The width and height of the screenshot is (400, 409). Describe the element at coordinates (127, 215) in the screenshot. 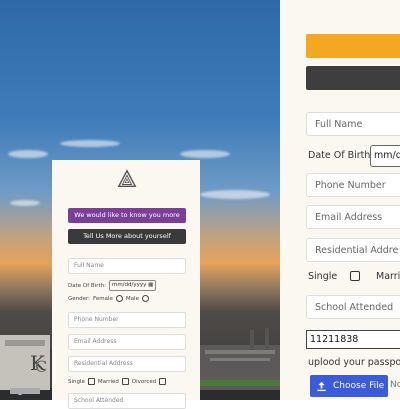

I see `know-you-more-button: We would like to know you more` at that location.